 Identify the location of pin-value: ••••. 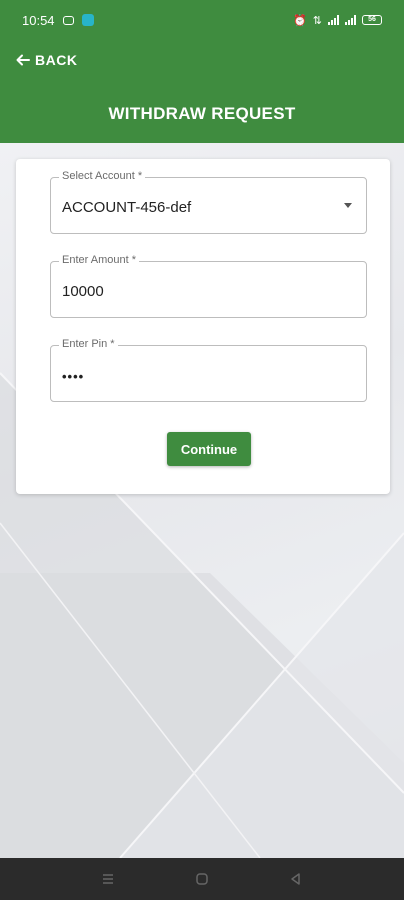
(73, 376).